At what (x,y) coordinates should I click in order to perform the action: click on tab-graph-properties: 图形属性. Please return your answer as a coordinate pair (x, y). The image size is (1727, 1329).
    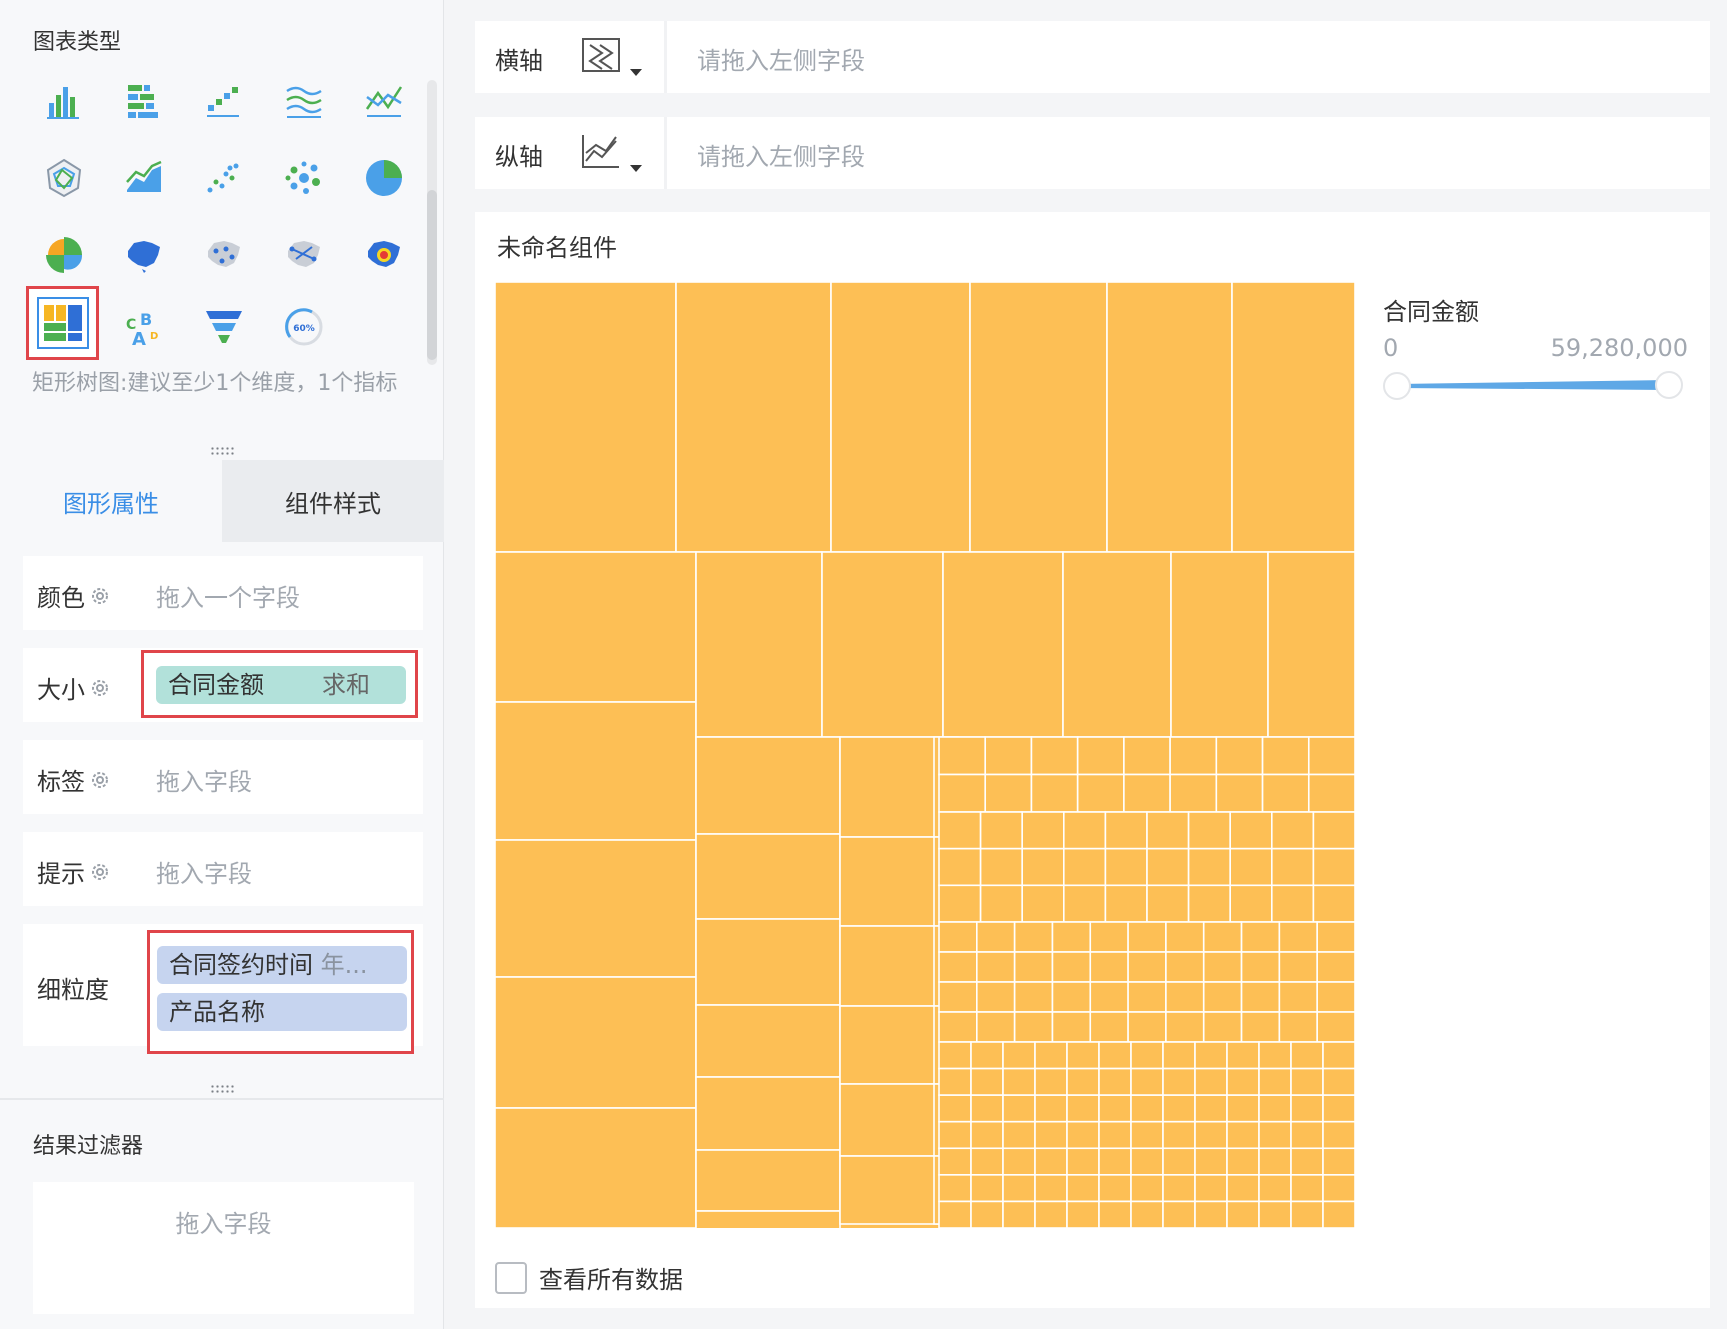
    Looking at the image, I should click on (111, 501).